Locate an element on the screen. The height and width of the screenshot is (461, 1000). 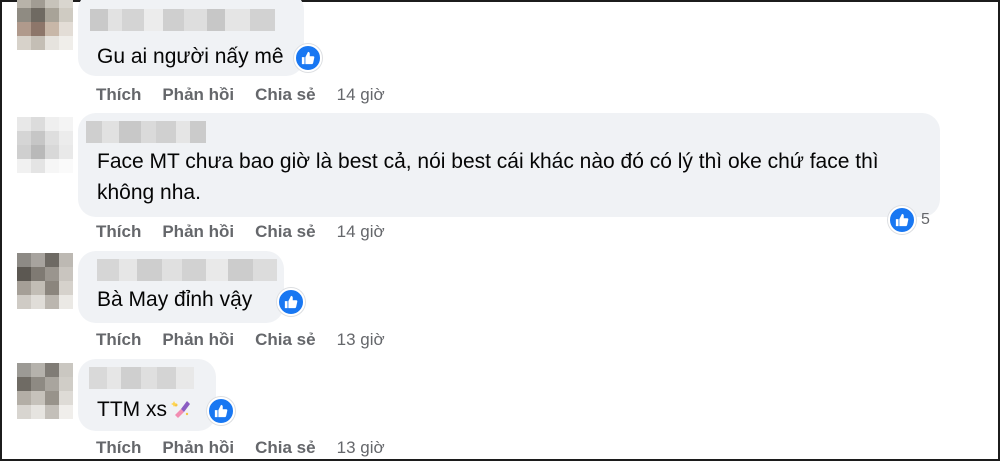
comment-text: TTM xs is located at coordinates (145, 411).